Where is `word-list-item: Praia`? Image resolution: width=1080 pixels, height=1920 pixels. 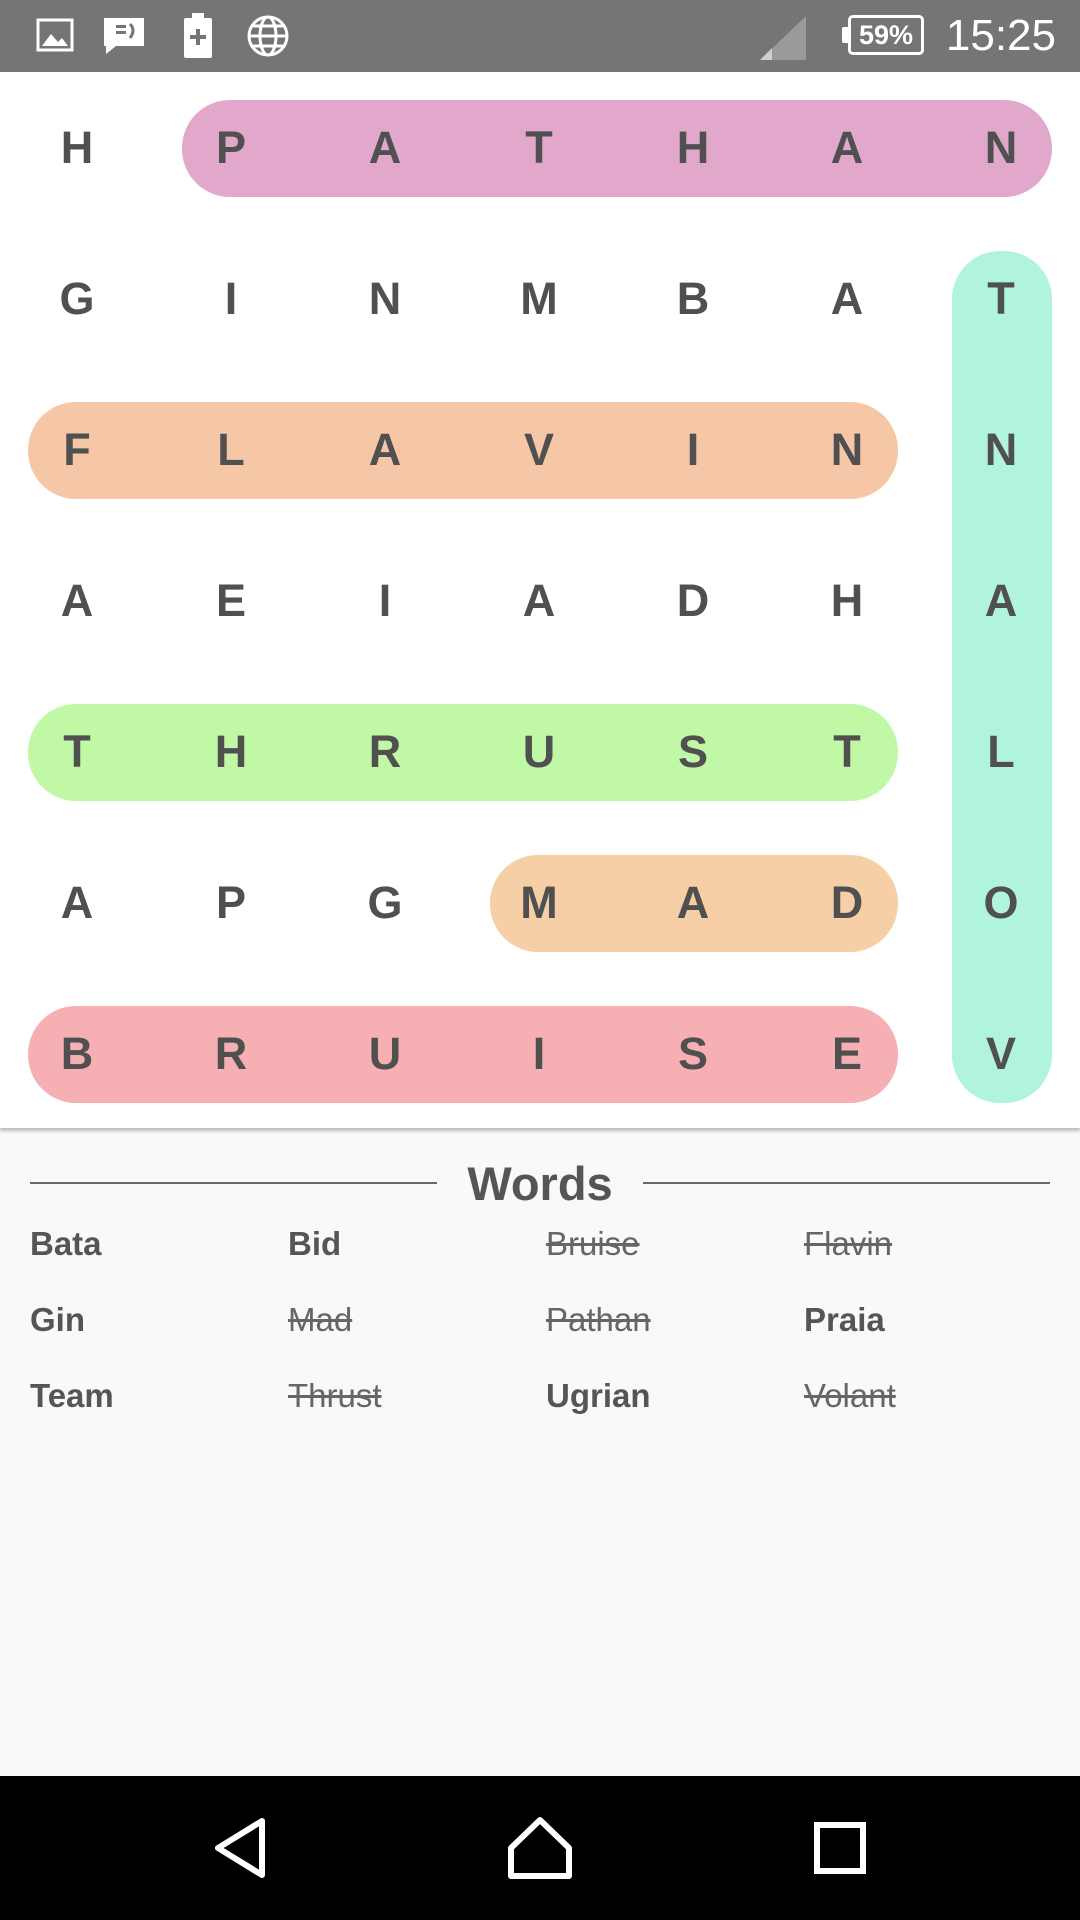
word-list-item: Praia is located at coordinates (844, 1319).